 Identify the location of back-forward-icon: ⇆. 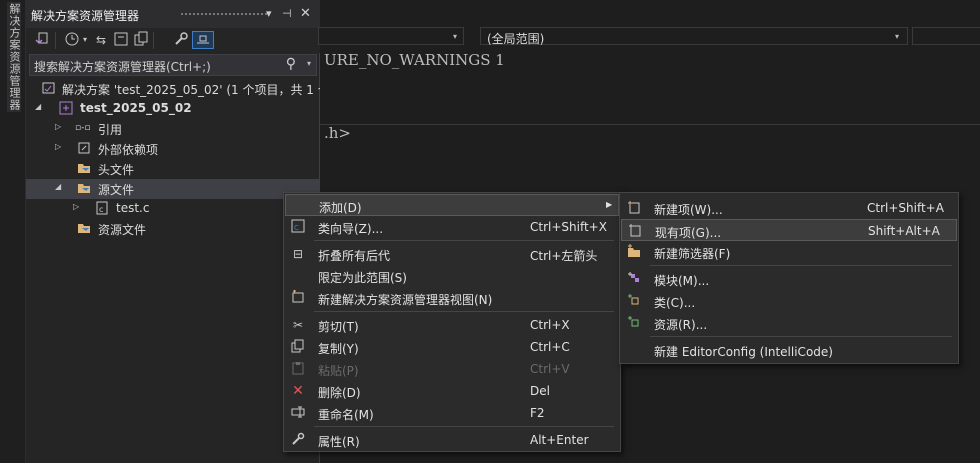
(101, 40).